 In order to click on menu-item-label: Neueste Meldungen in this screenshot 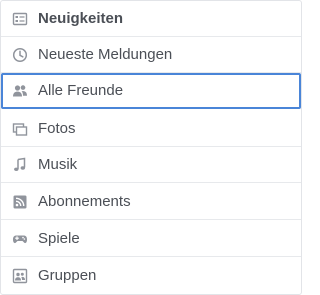, I will do `click(105, 54)`.